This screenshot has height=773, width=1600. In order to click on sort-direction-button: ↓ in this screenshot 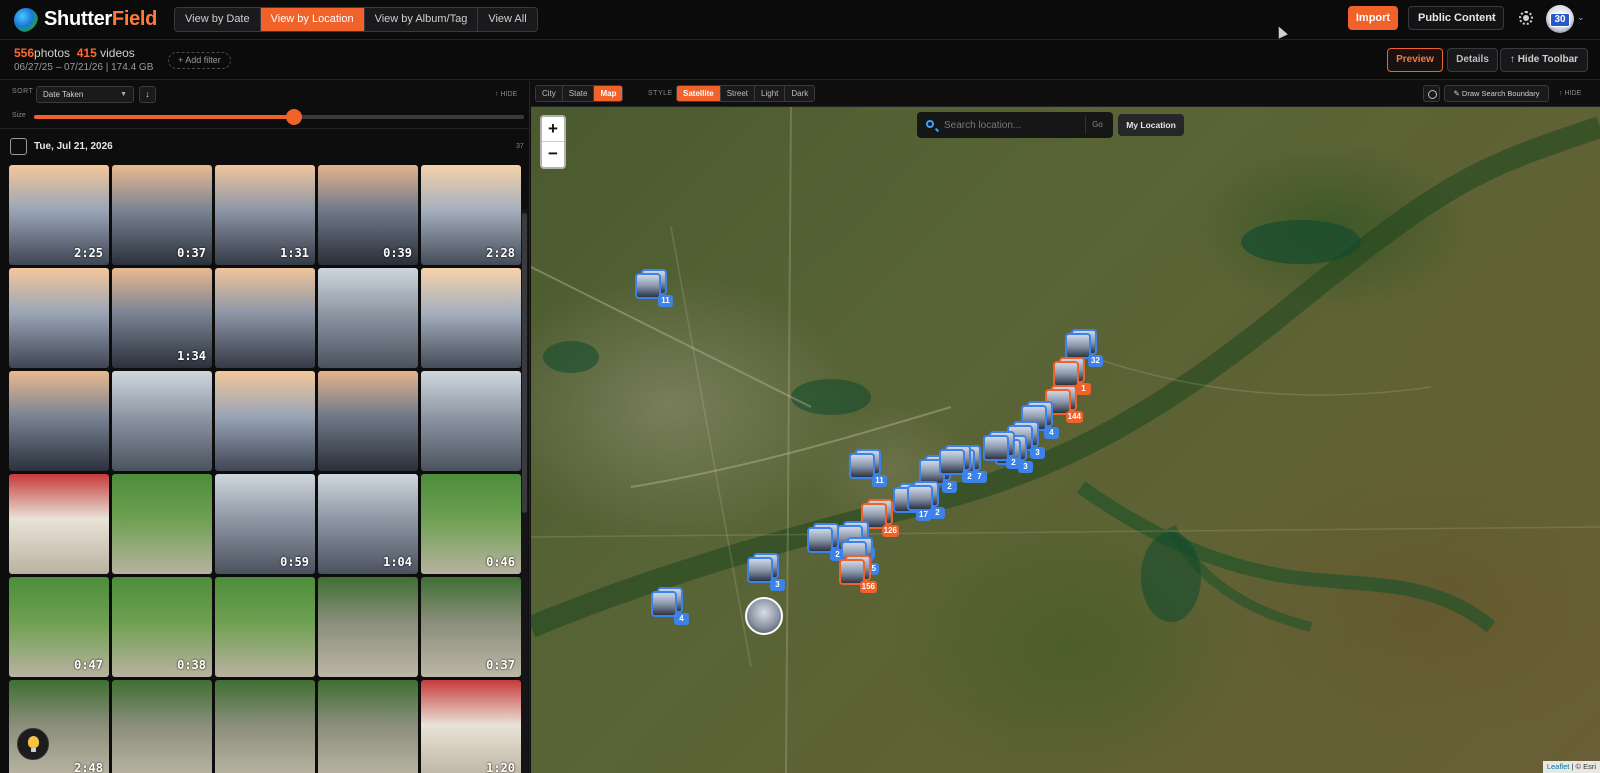, I will do `click(147, 94)`.